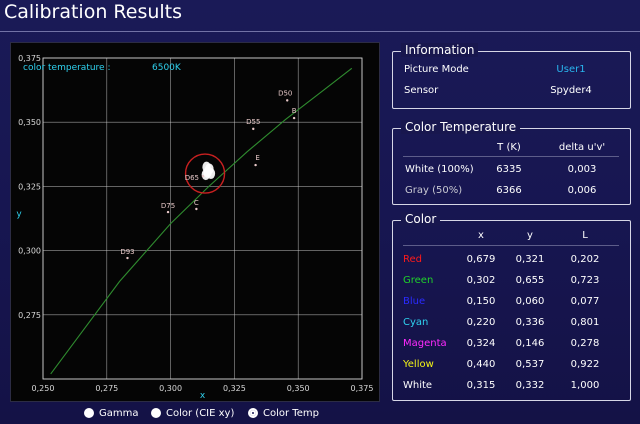 The image size is (640, 424). What do you see at coordinates (67, 68) in the screenshot?
I see `color-temperature-annotation-label: color temperature :` at bounding box center [67, 68].